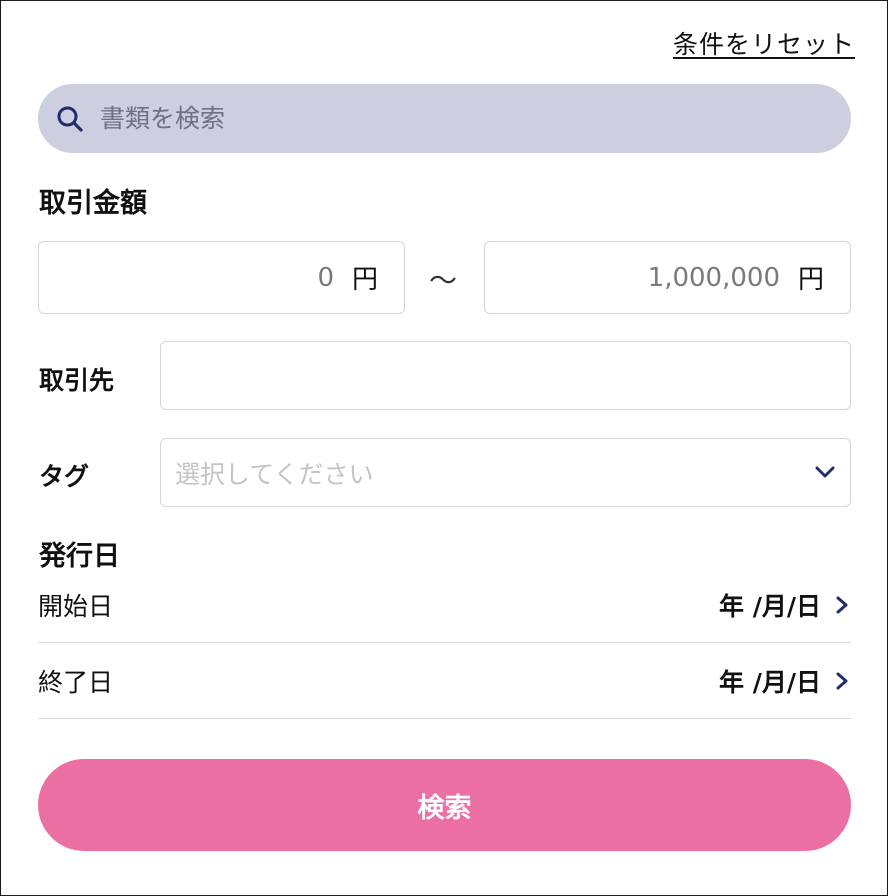  What do you see at coordinates (444, 805) in the screenshot?
I see `search-submit-button: 検索` at bounding box center [444, 805].